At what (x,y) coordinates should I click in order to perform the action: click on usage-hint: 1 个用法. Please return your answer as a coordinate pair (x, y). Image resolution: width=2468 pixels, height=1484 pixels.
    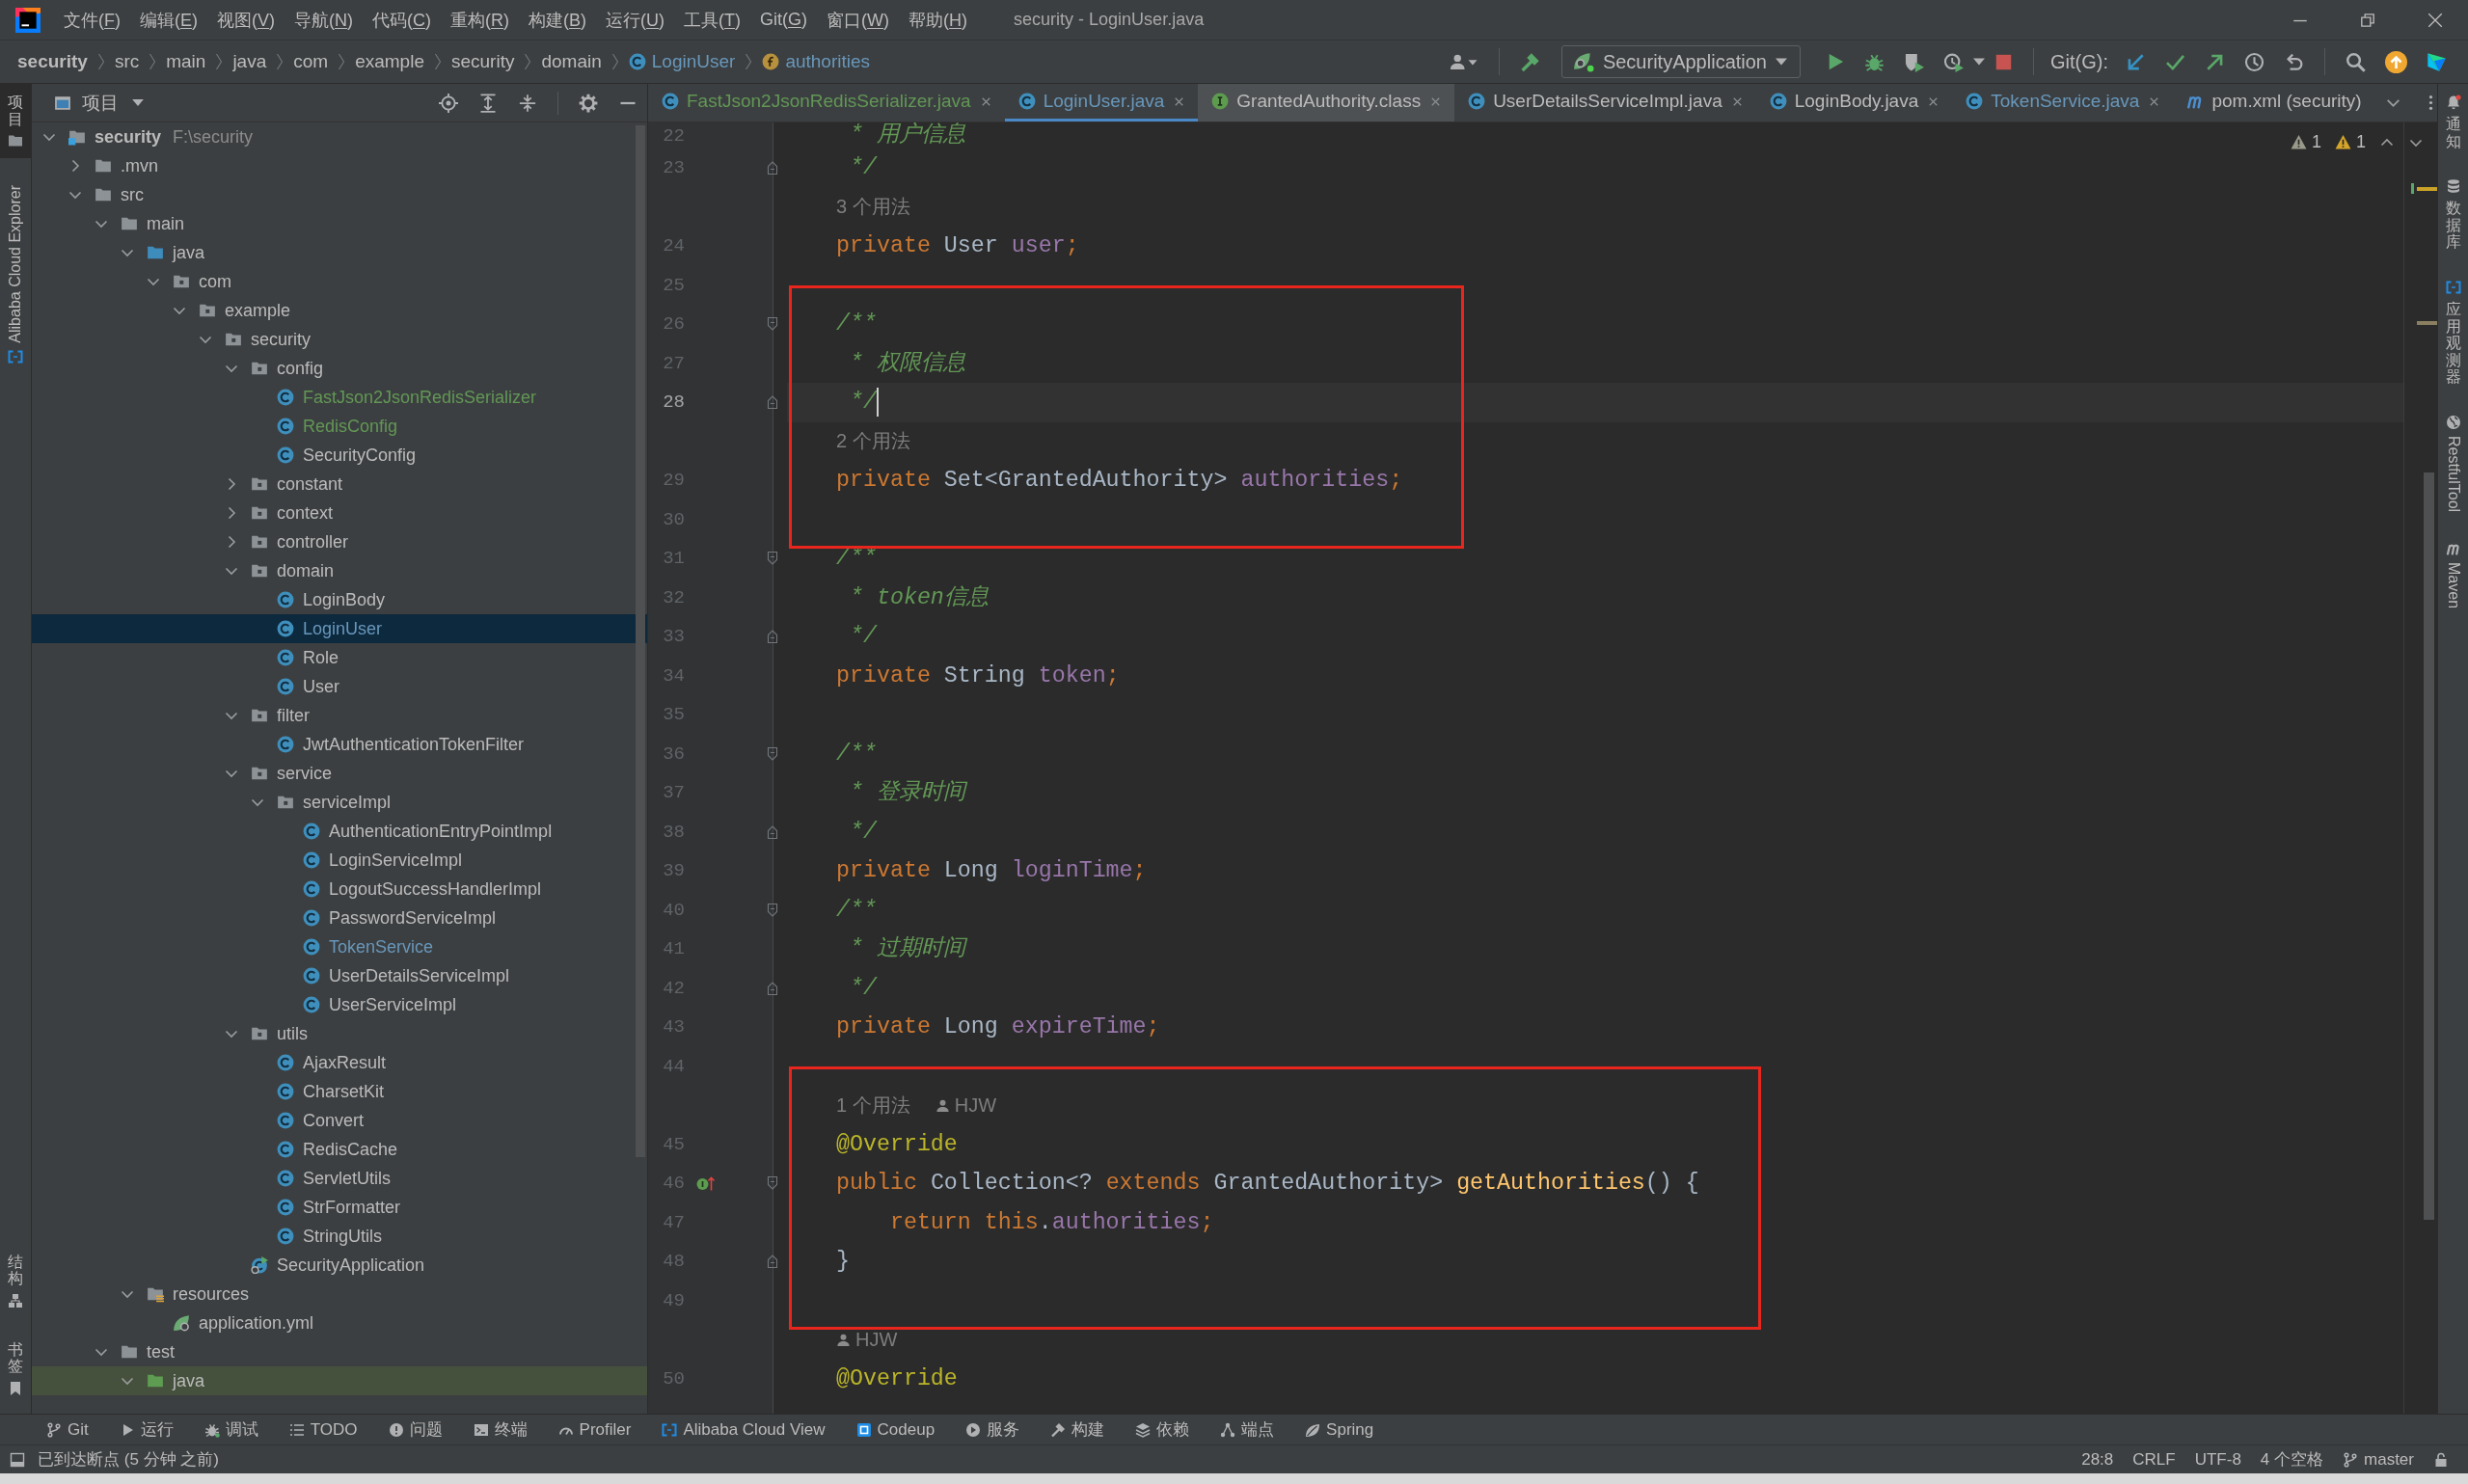
    Looking at the image, I should click on (873, 1105).